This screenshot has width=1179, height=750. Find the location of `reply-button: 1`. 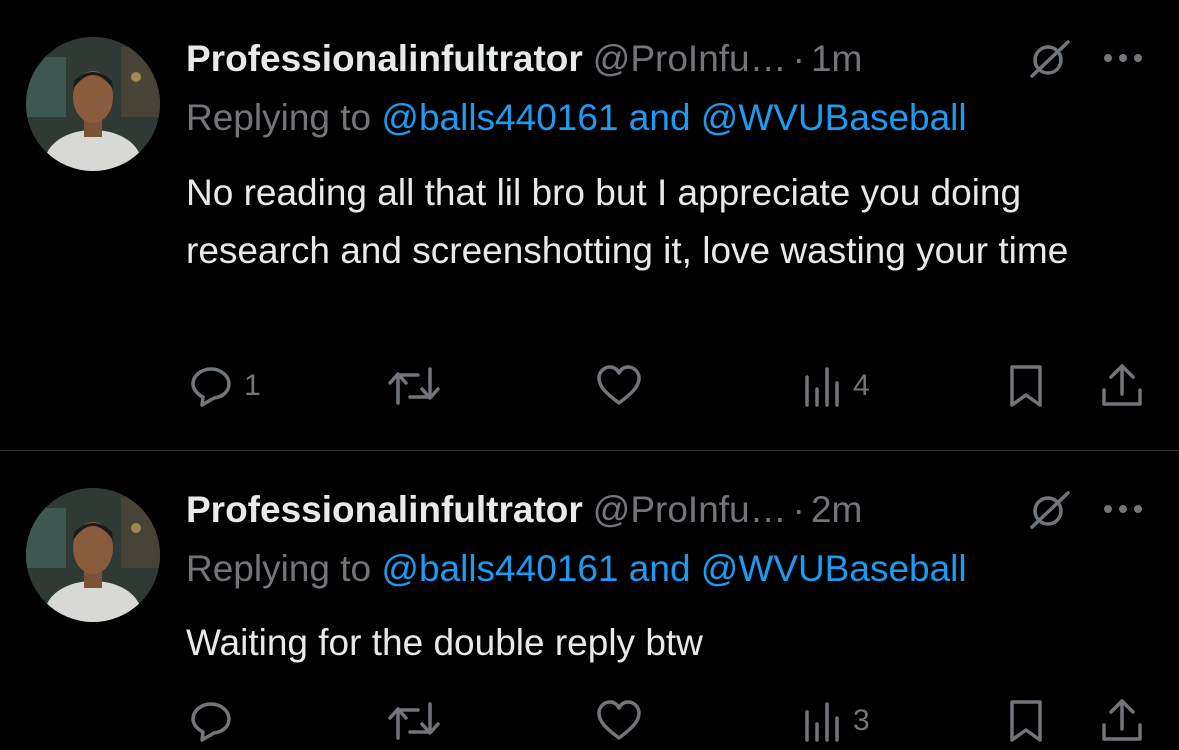

reply-button: 1 is located at coordinates (224, 386).